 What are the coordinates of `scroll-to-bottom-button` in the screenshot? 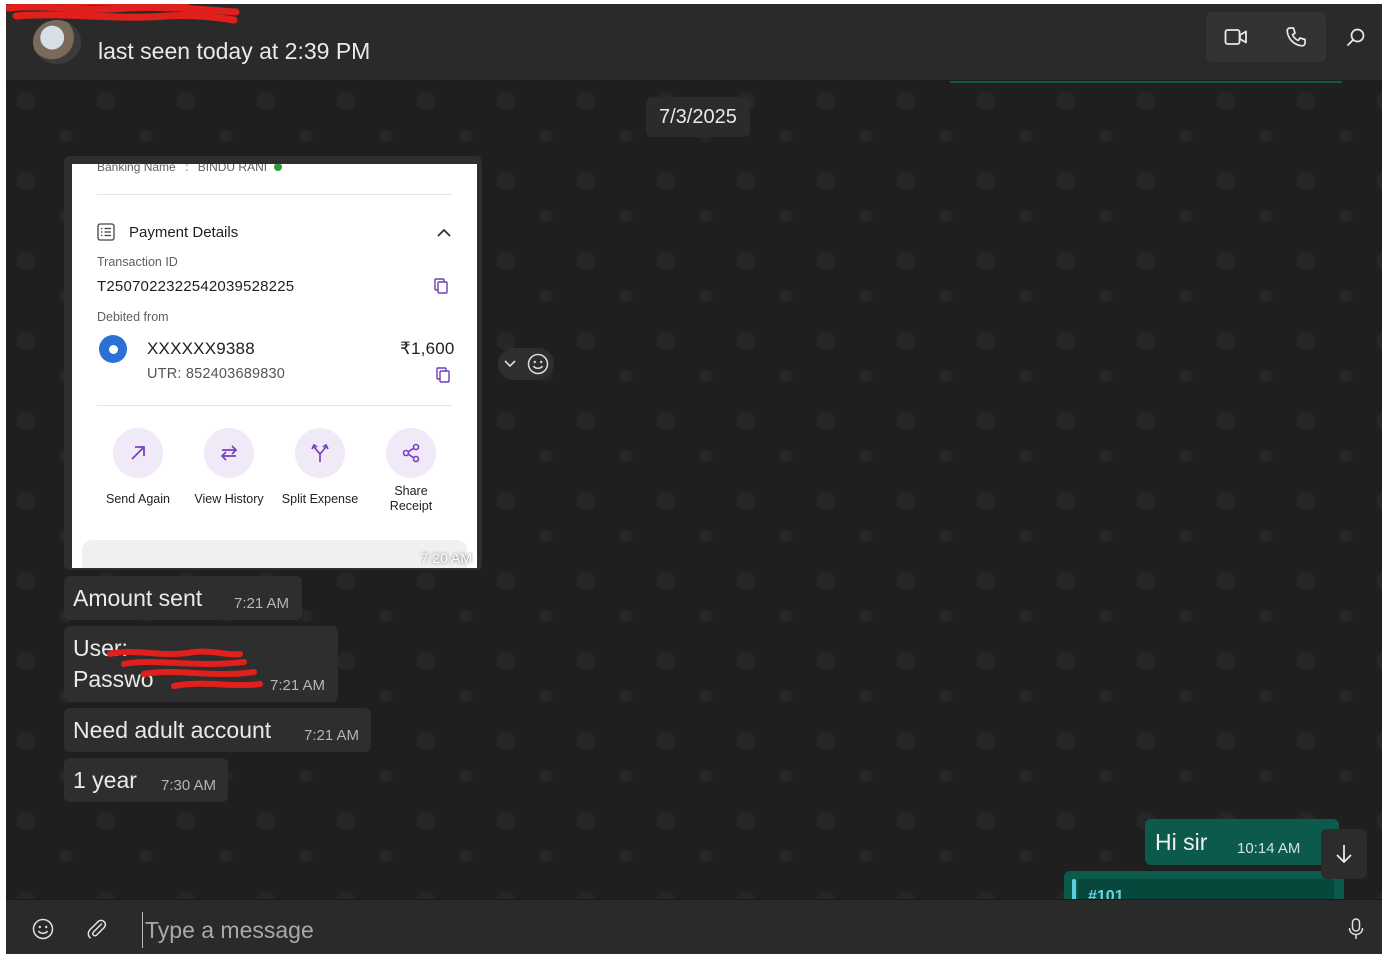 It's located at (1344, 854).